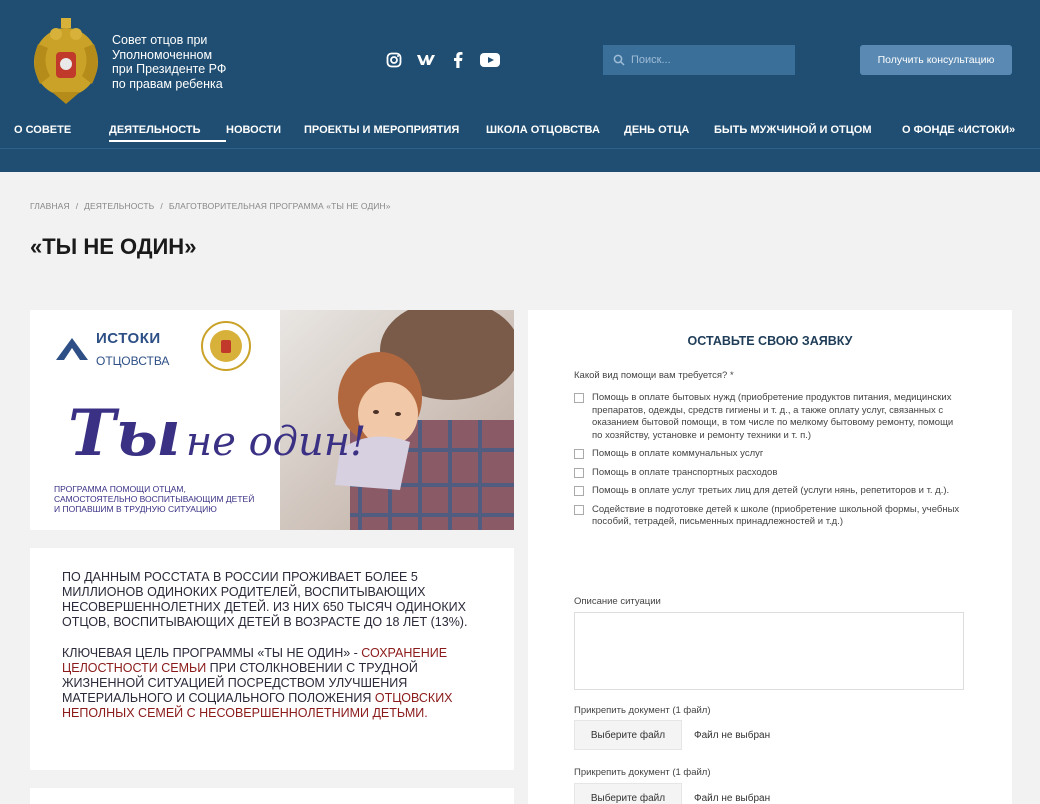 The height and width of the screenshot is (804, 1040). What do you see at coordinates (226, 346) in the screenshot?
I see `council-emblem-seal` at bounding box center [226, 346].